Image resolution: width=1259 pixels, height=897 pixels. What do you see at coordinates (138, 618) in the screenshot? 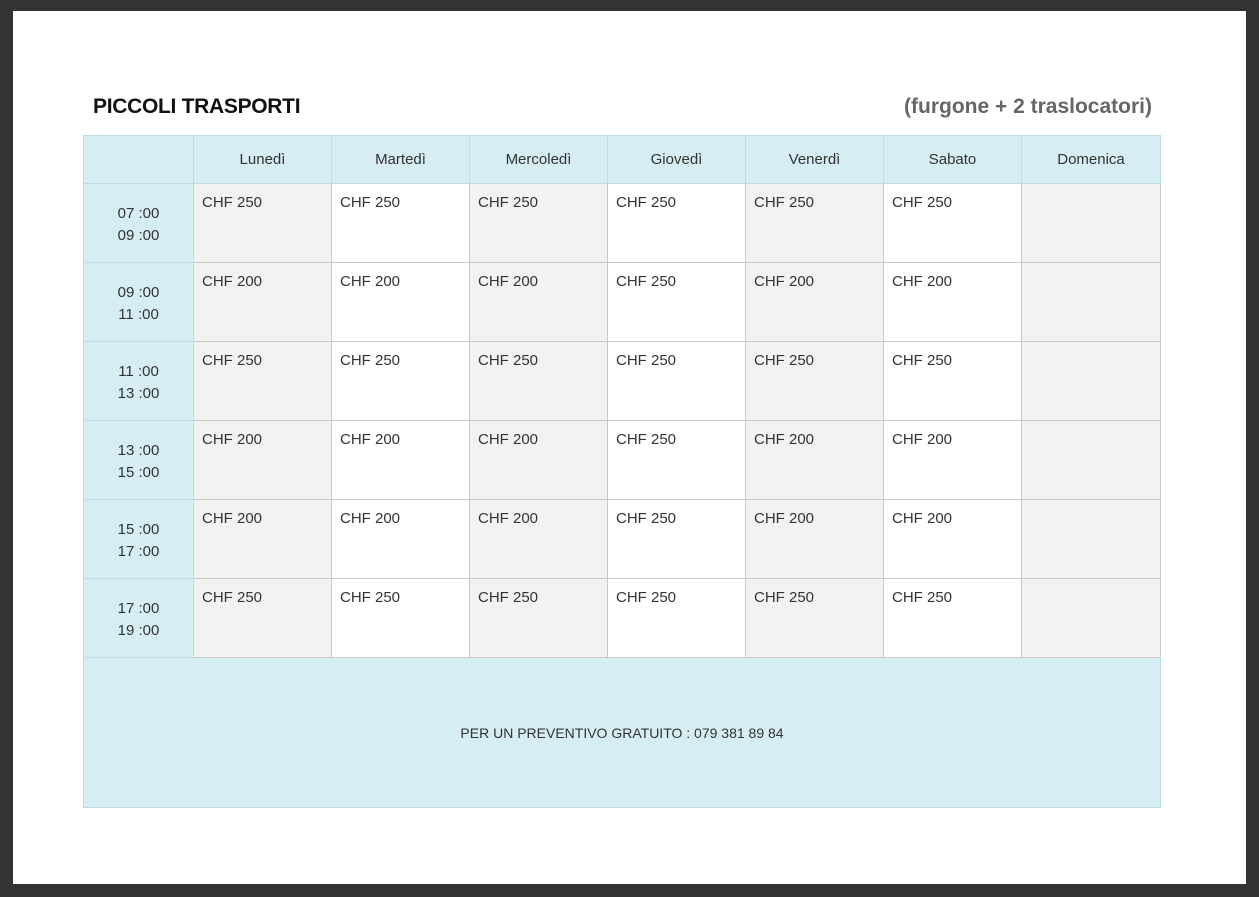
I see `time-slot-cell: 17 :00 19 :00` at bounding box center [138, 618].